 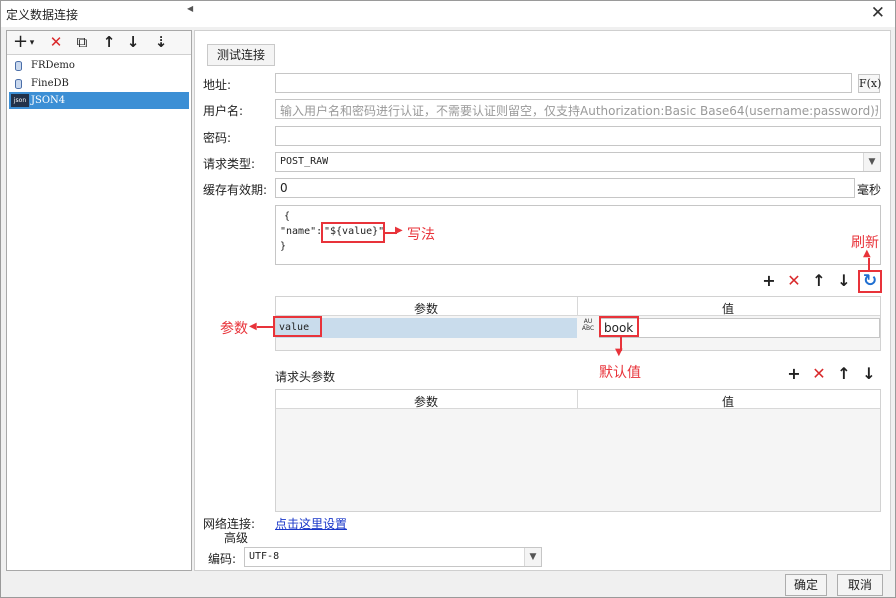 I want to click on collapse-arrow-icon: ◀, so click(x=190, y=8).